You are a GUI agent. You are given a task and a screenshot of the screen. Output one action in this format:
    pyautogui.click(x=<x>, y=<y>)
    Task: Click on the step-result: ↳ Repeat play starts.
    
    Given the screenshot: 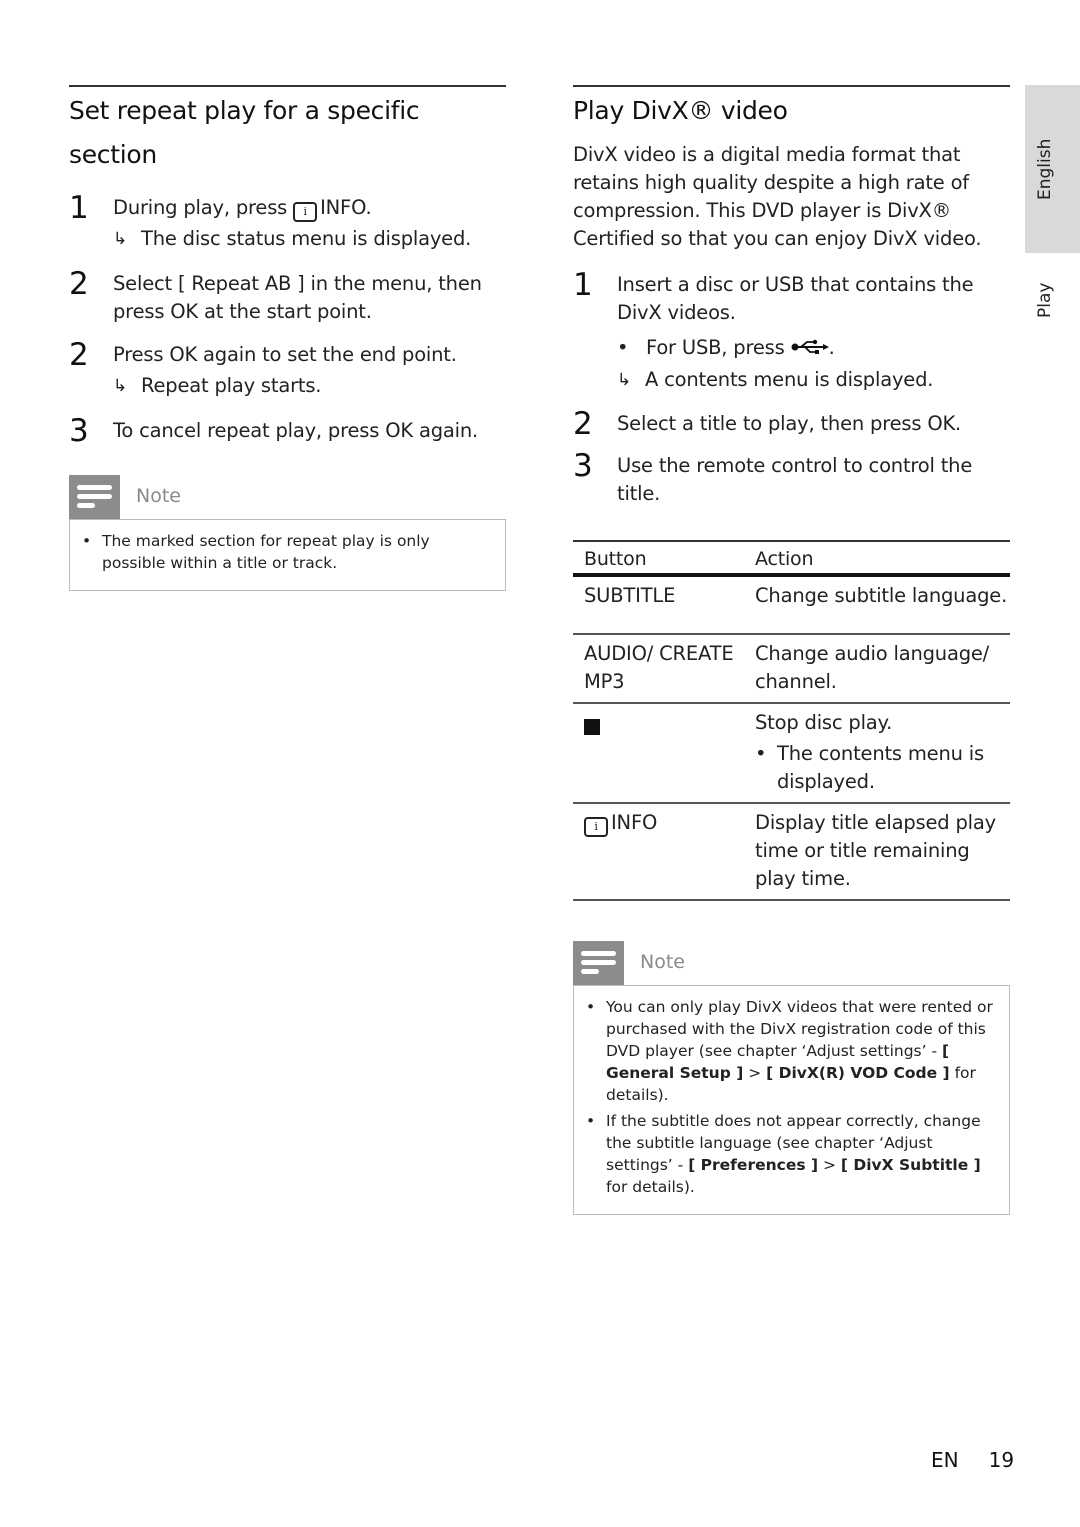 What is the action you would take?
    pyautogui.click(x=309, y=386)
    